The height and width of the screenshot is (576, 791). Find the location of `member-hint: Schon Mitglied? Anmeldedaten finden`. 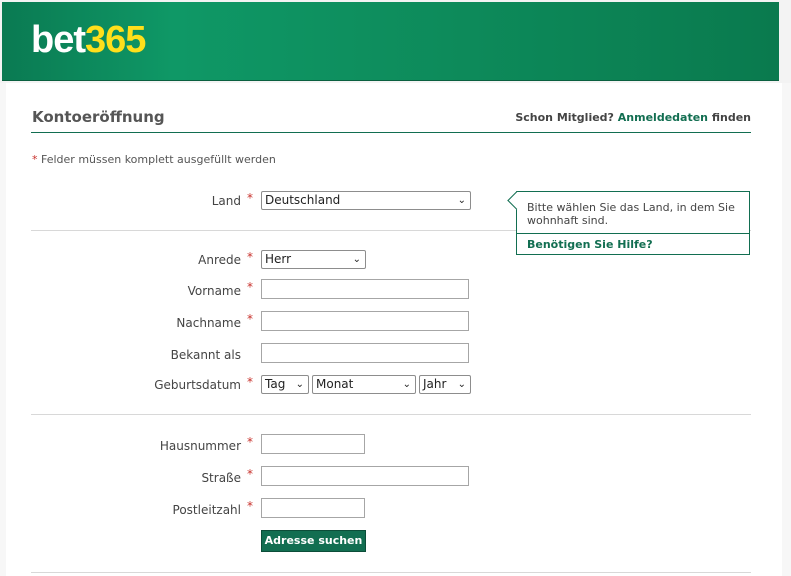

member-hint: Schon Mitglied? Anmeldedaten finden is located at coordinates (633, 117).